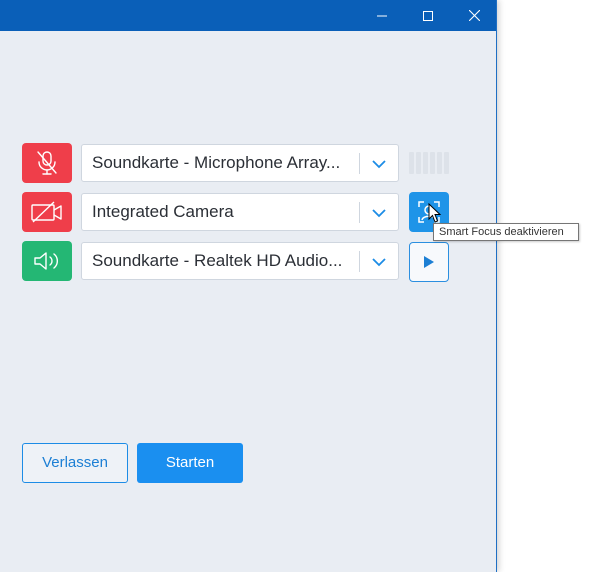 The image size is (589, 572). I want to click on close-icon, so click(474, 15).